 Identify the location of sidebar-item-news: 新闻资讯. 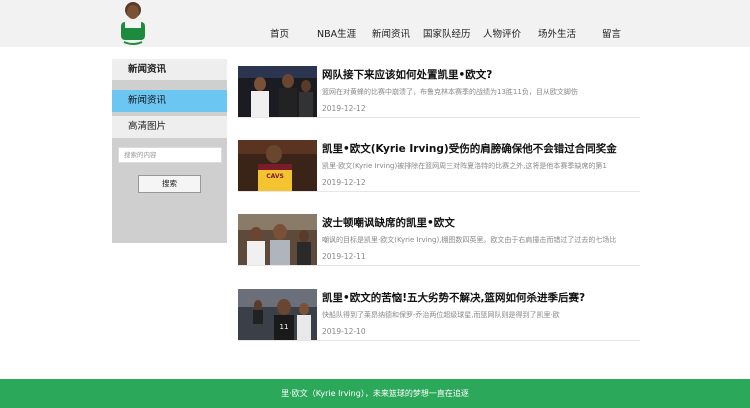
(169, 101).